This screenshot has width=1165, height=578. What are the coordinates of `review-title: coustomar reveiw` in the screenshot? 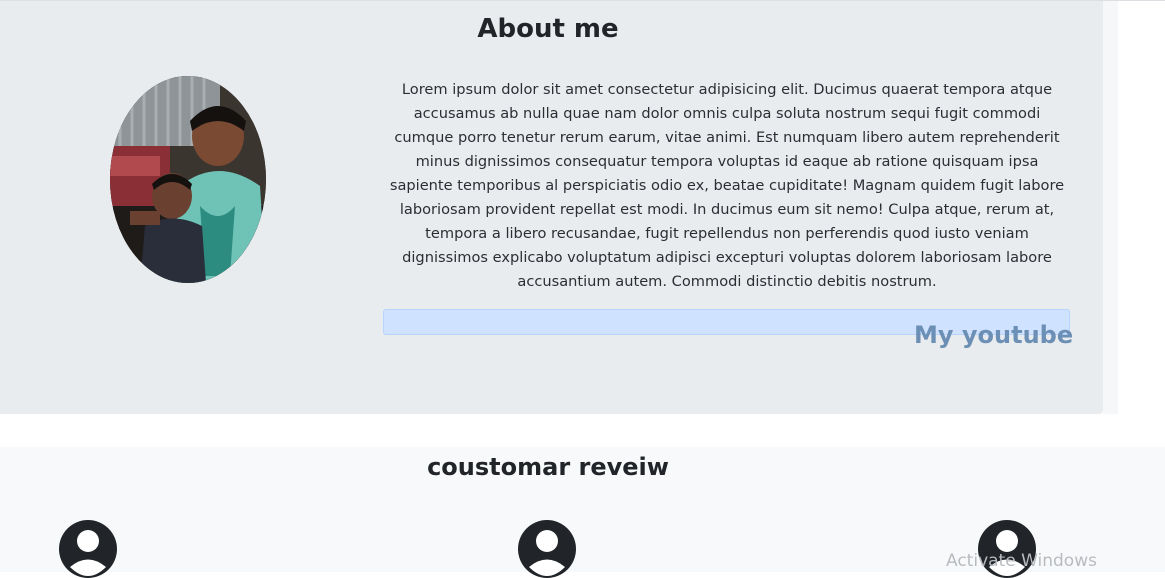 It's located at (548, 467).